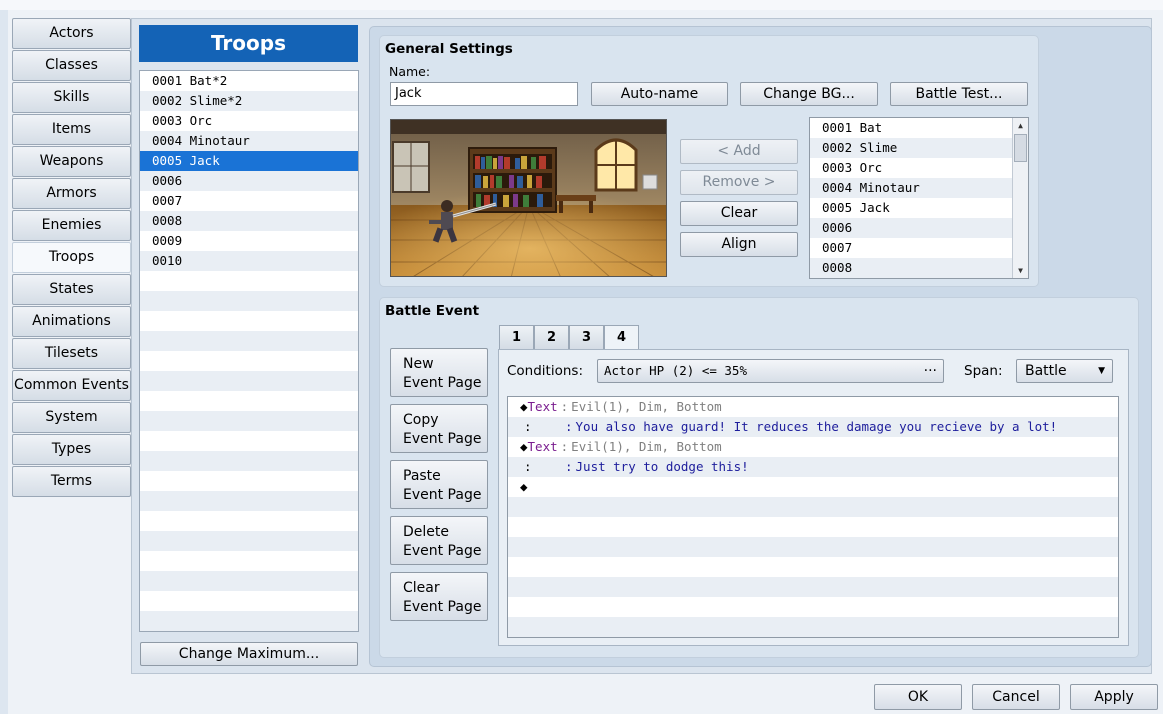 This screenshot has height=714, width=1163. I want to click on remove-enemy-button: Remove >, so click(739, 182).